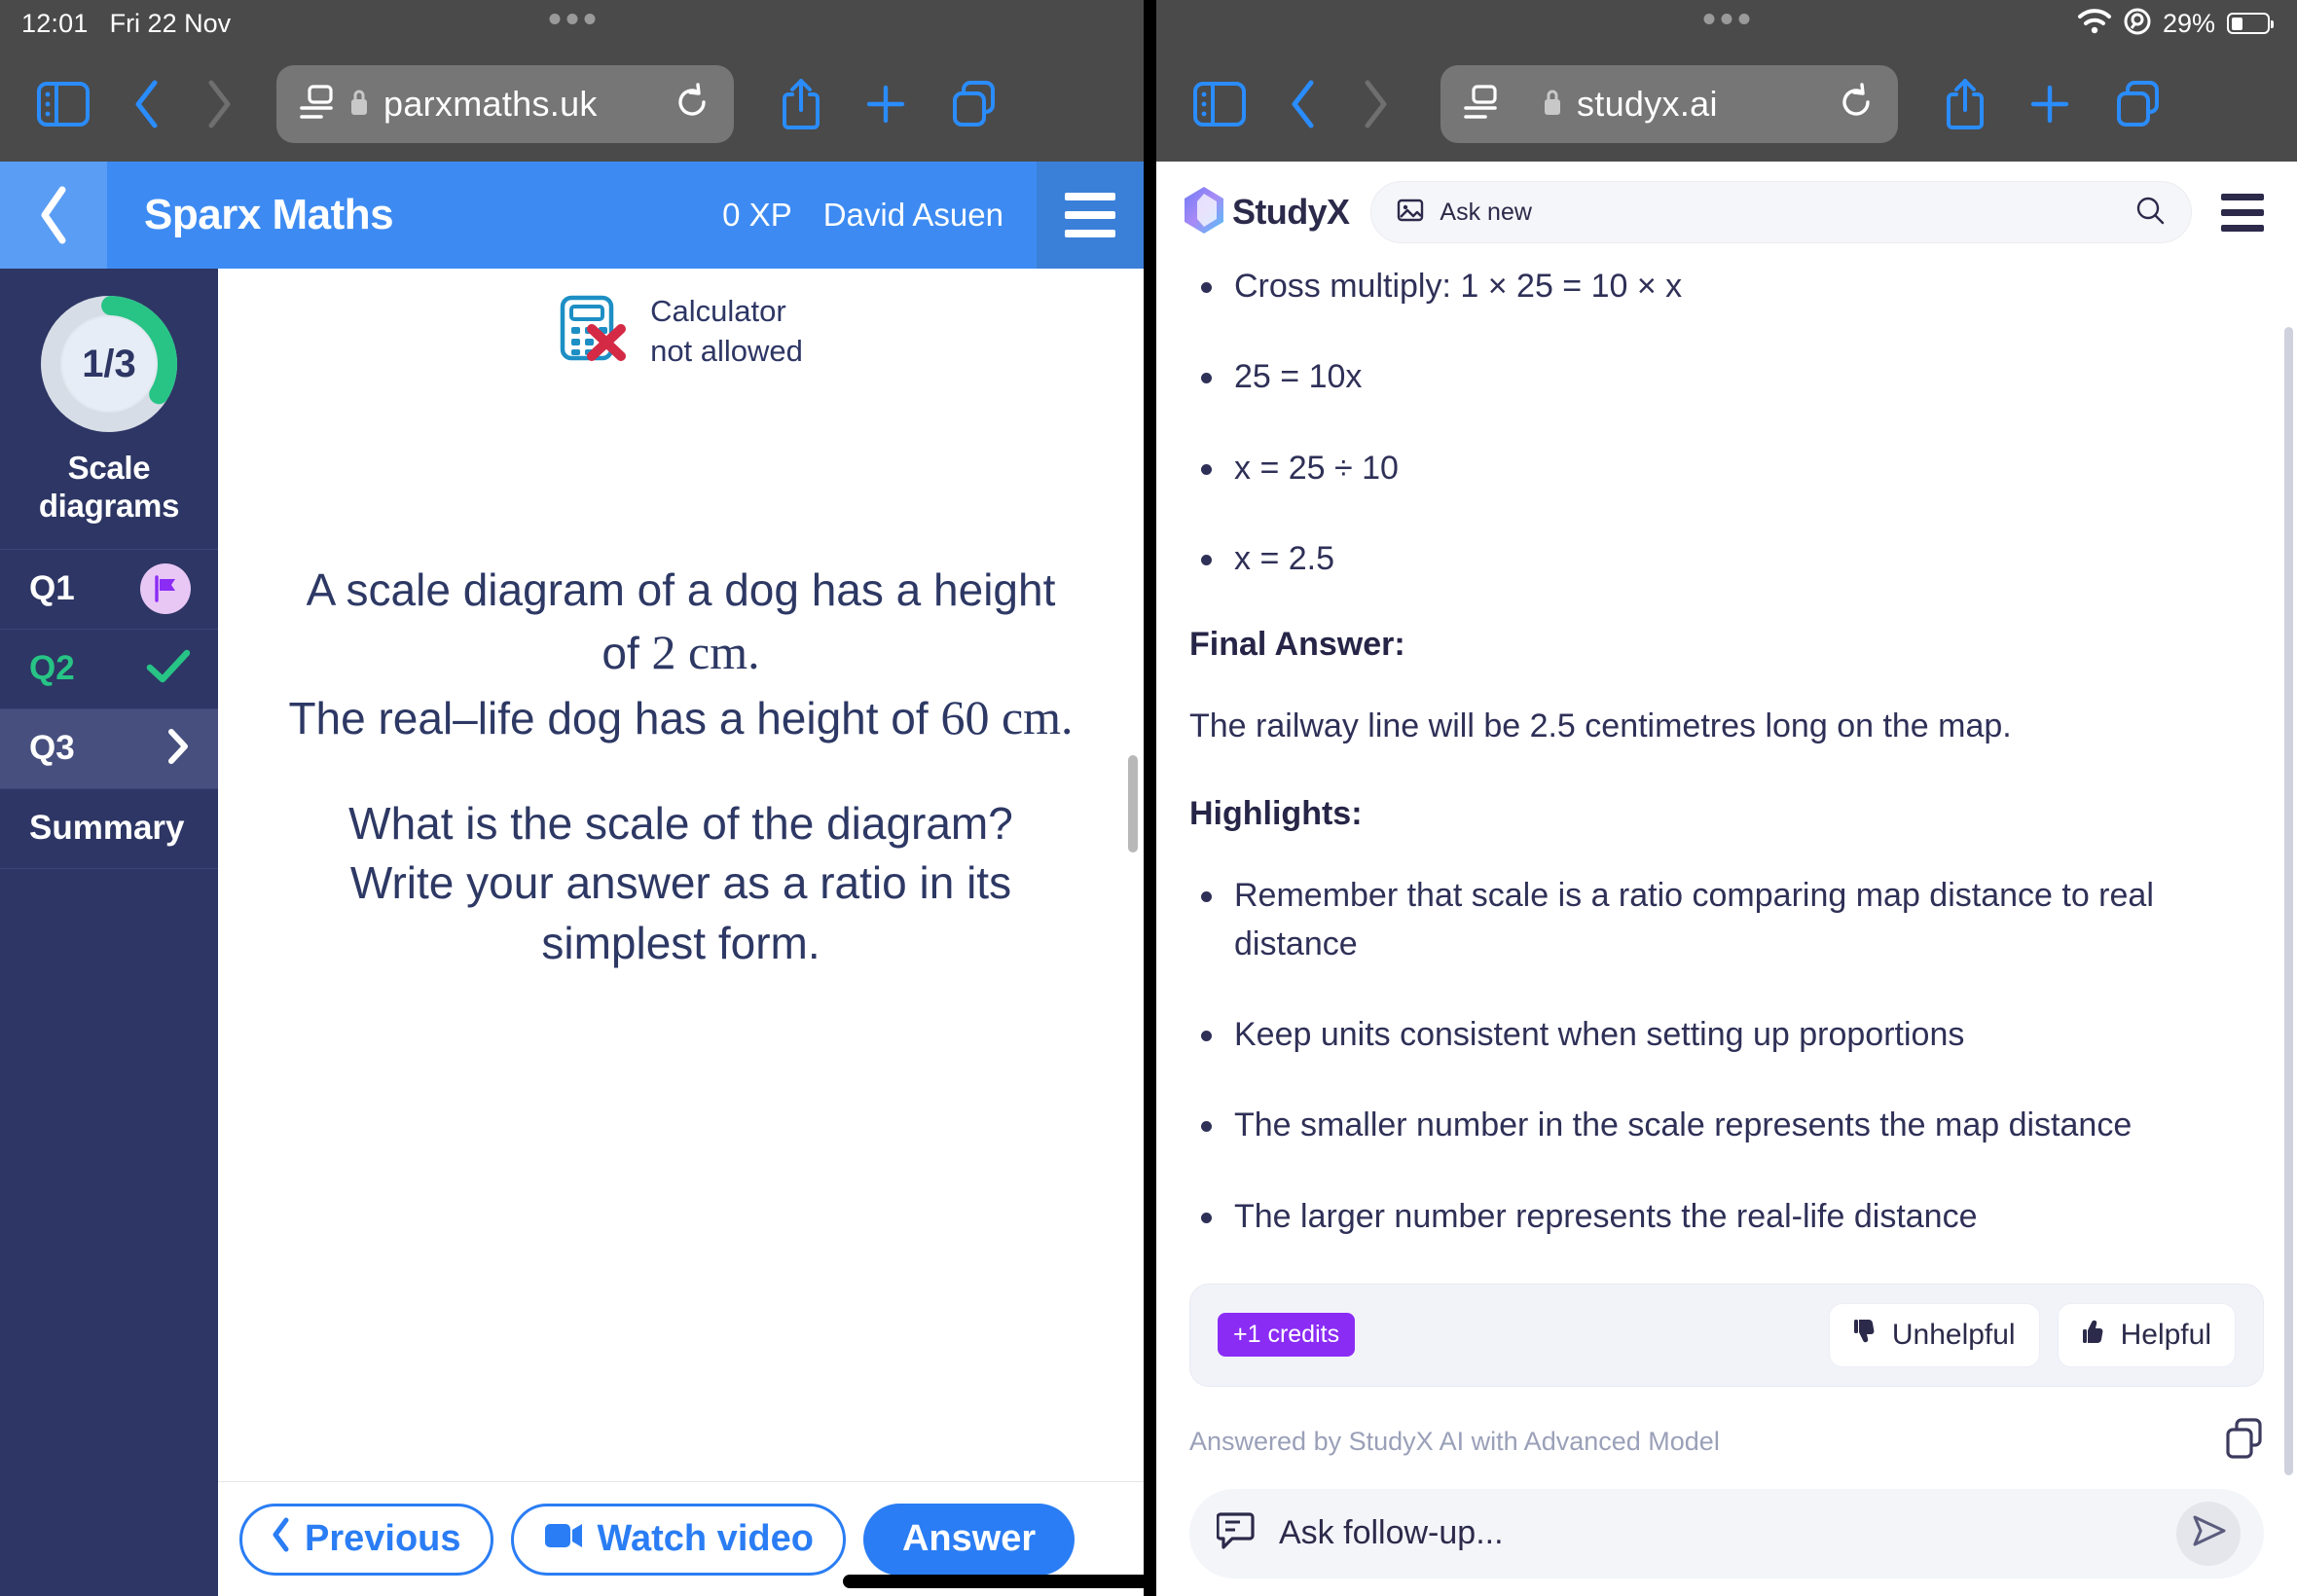 This screenshot has width=2297, height=1596. I want to click on studyx-header: StudyX Ask new, so click(1726, 212).